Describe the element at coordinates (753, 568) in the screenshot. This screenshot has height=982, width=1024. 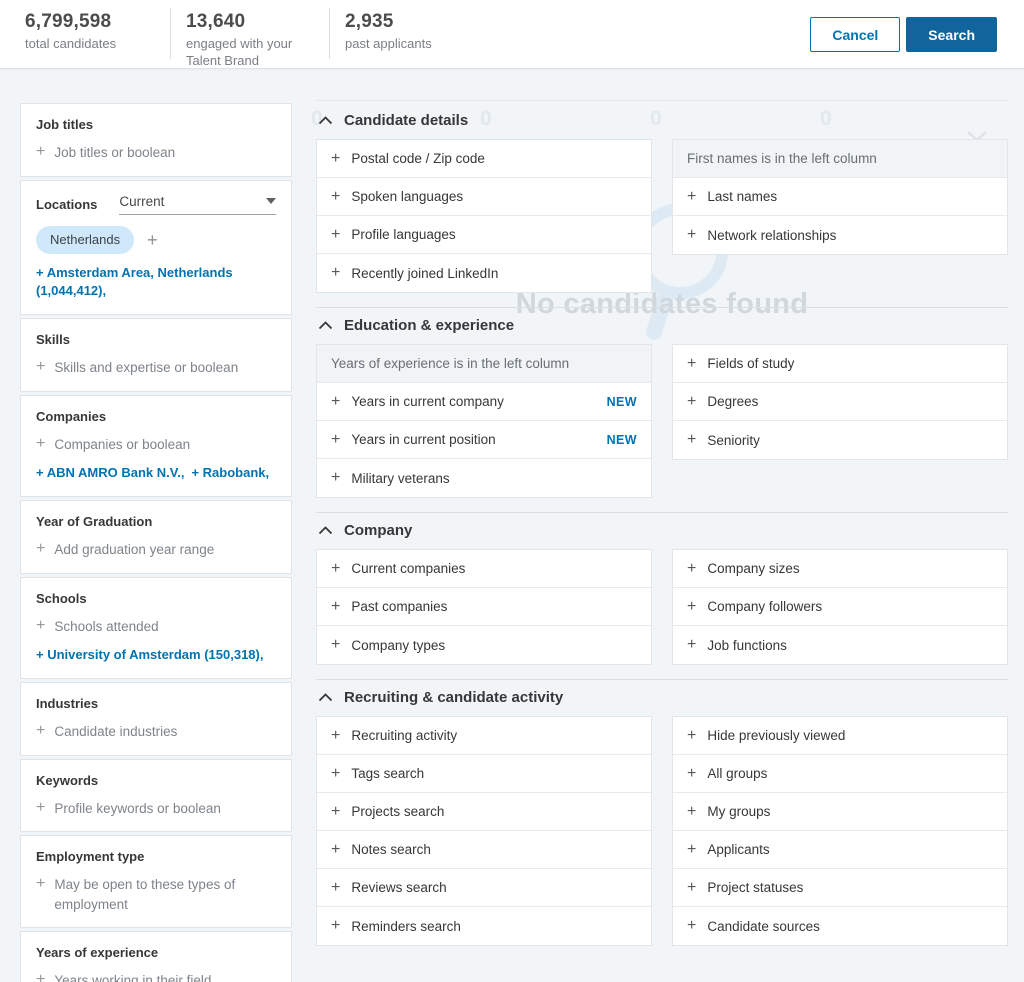
I see `filter-label: Company sizes` at that location.